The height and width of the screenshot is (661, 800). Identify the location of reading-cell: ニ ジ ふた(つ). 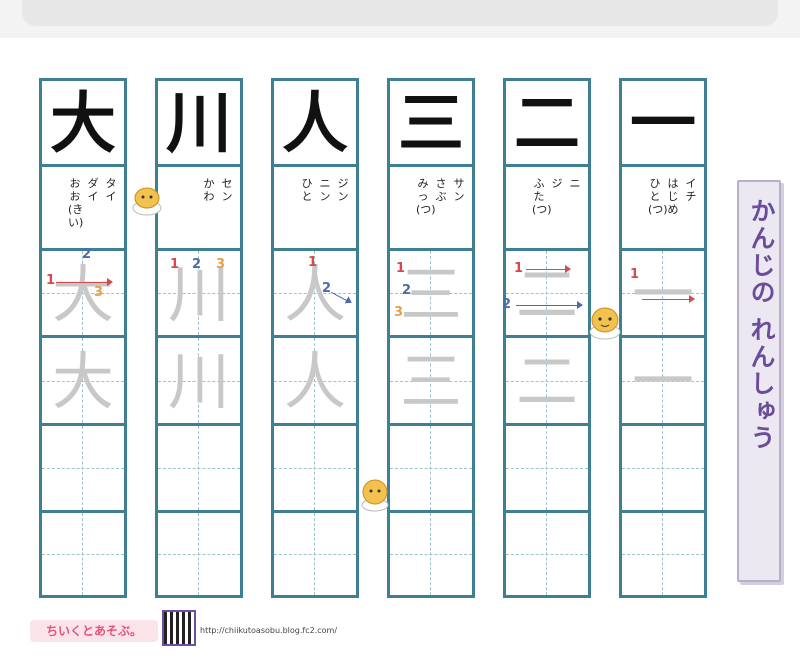
(547, 209).